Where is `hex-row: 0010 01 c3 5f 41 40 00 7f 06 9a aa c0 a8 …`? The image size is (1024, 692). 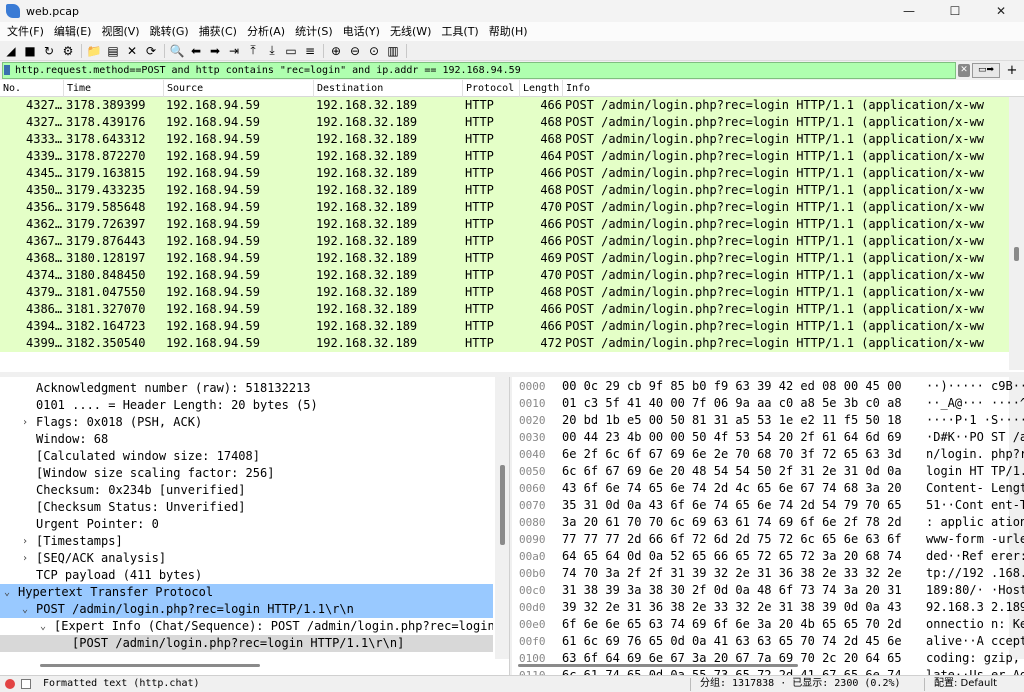 hex-row: 0010 01 c3 5f 41 40 00 7f 06 9a aa c0 a8 … is located at coordinates (768, 403).